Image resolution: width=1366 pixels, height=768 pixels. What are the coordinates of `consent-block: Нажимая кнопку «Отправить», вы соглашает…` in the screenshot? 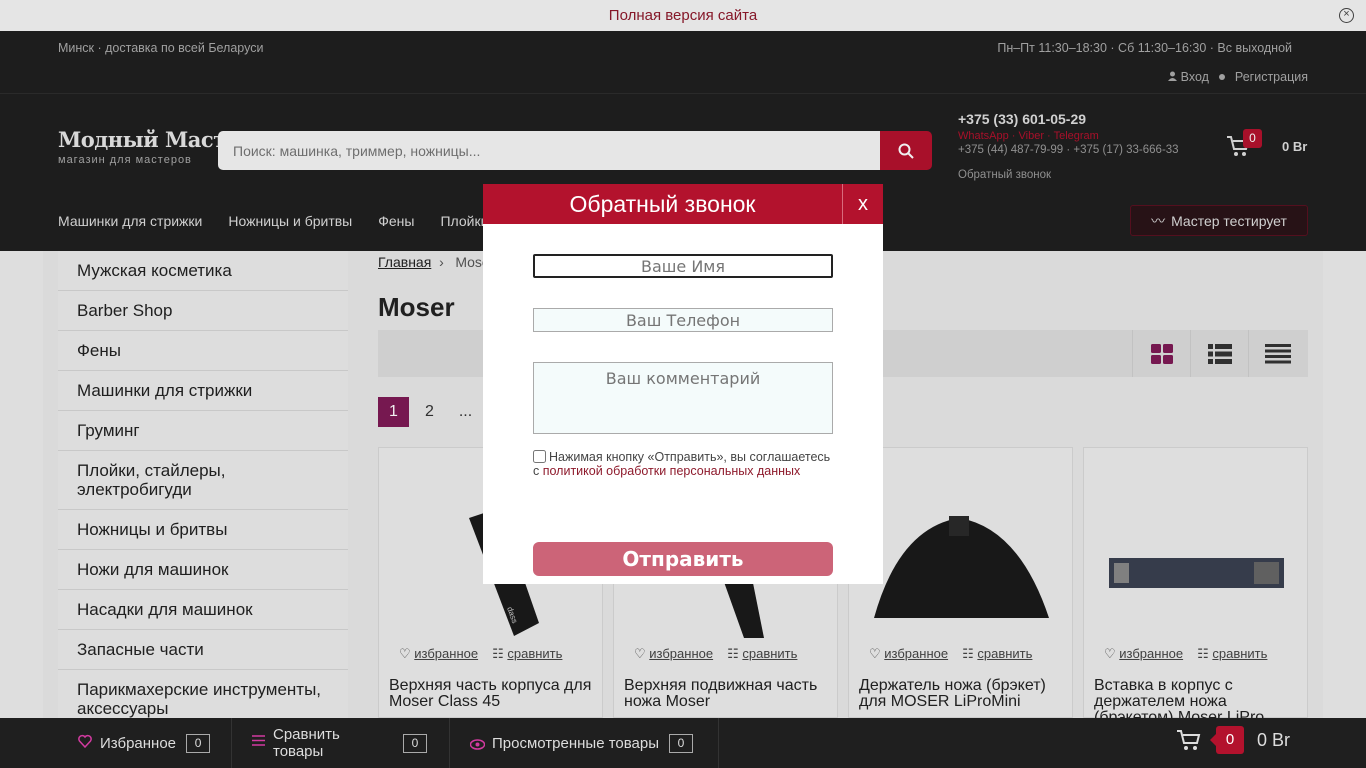 It's located at (683, 464).